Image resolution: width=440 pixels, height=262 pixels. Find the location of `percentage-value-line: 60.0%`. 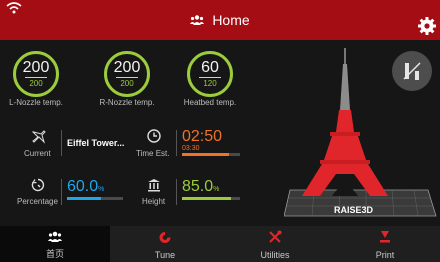

percentage-value-line: 60.0% is located at coordinates (85, 188).